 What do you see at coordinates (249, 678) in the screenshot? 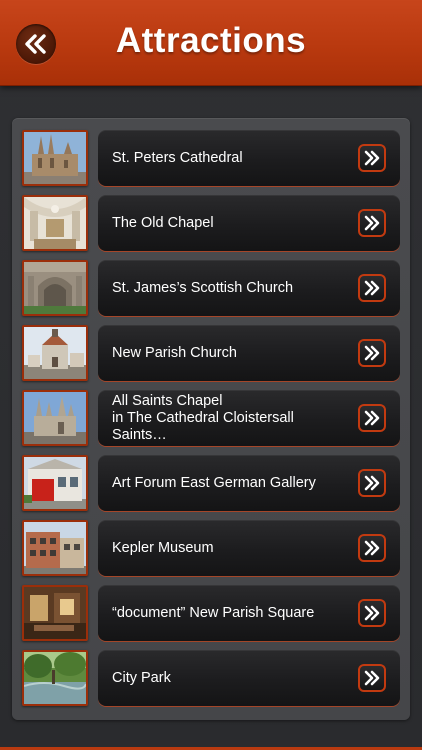
I see `attraction-card: City Park` at bounding box center [249, 678].